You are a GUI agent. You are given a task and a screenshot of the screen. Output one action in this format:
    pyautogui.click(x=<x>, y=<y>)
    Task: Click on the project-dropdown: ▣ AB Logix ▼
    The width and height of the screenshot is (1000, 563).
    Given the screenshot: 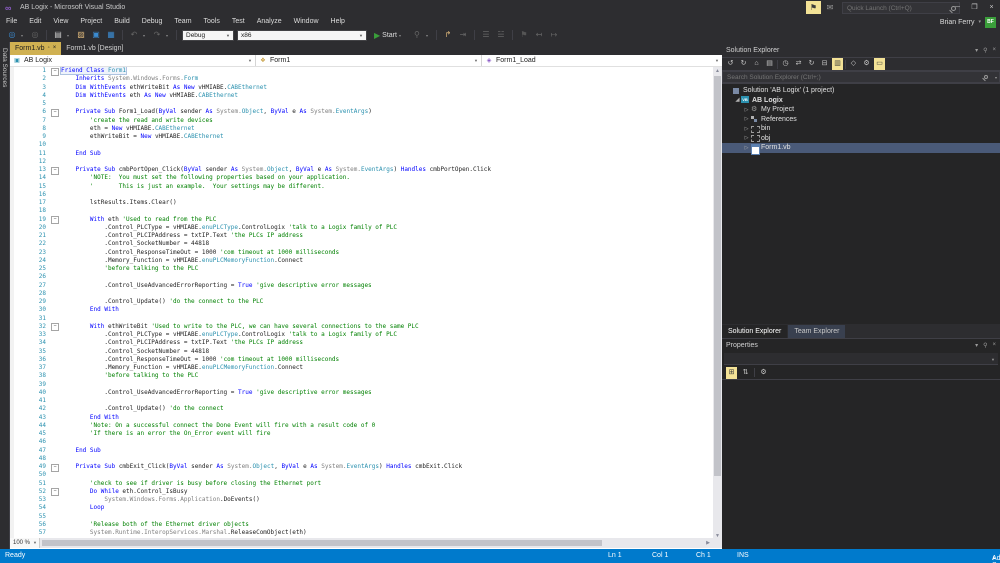 What is the action you would take?
    pyautogui.click(x=133, y=60)
    